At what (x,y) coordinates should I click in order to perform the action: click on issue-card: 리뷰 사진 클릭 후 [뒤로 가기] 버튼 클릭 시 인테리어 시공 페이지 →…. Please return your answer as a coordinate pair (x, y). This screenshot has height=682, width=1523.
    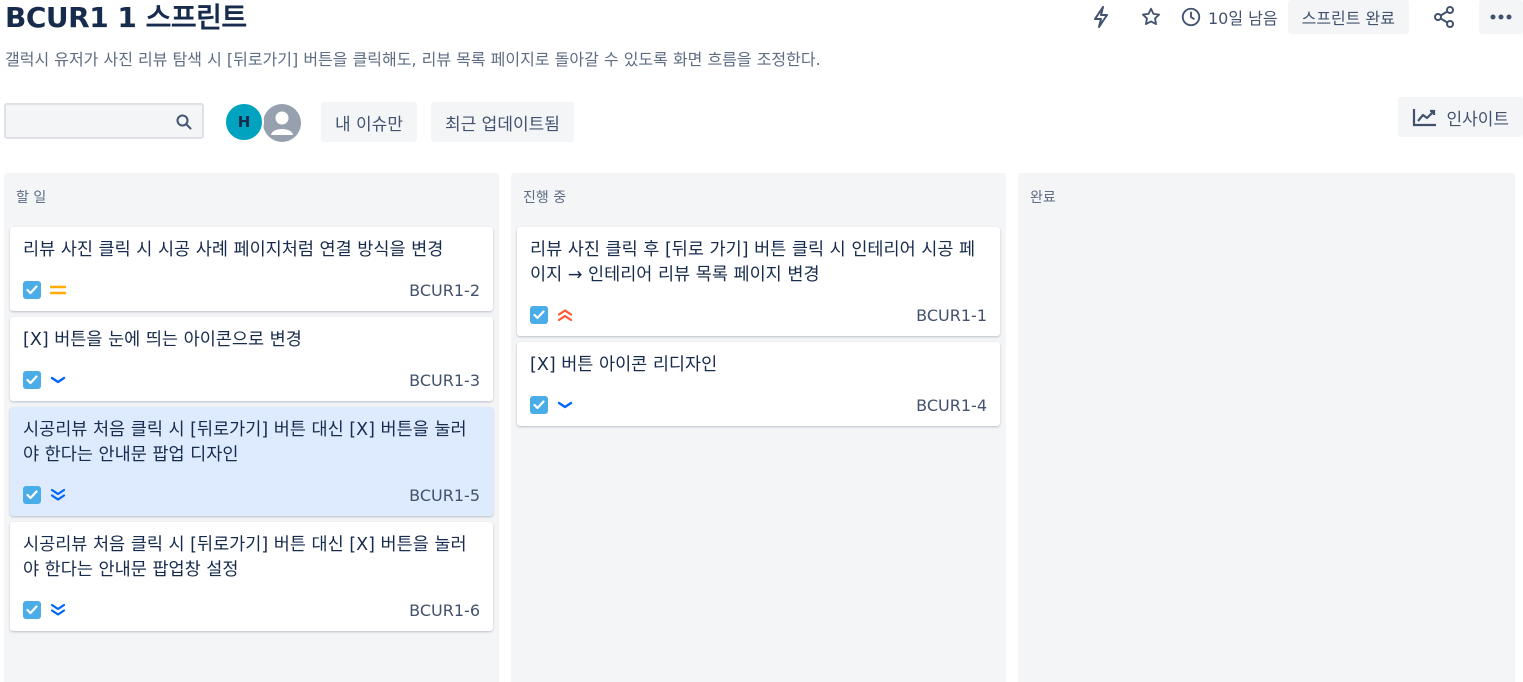
    Looking at the image, I should click on (758, 281).